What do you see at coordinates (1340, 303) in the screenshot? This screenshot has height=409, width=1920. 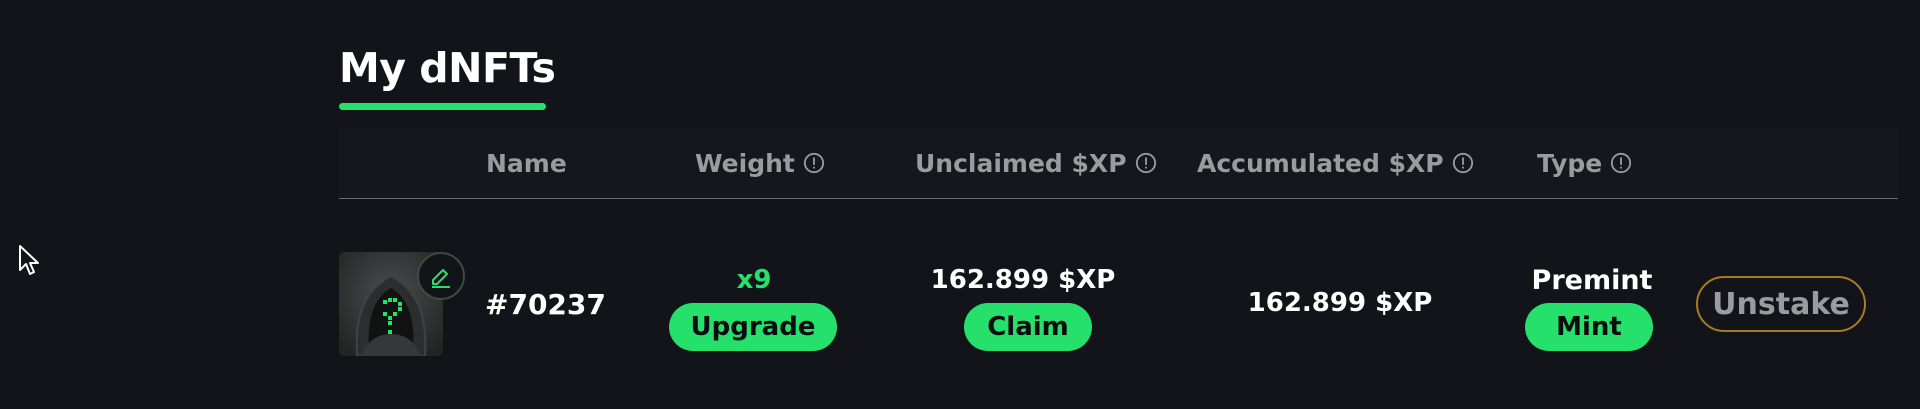 I see `accumulated-xp-value: 162.899 $XP` at bounding box center [1340, 303].